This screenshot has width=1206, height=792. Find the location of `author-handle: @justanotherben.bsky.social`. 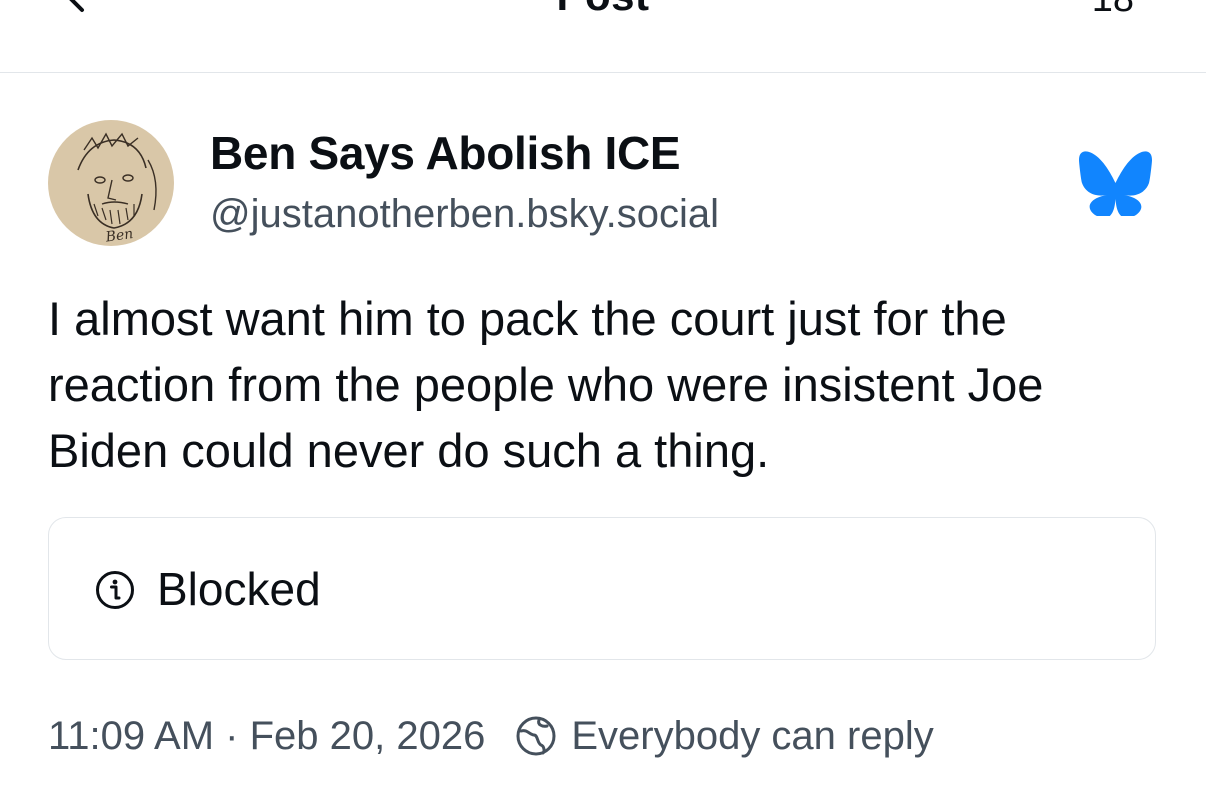

author-handle: @justanotherben.bsky.social is located at coordinates (464, 214).